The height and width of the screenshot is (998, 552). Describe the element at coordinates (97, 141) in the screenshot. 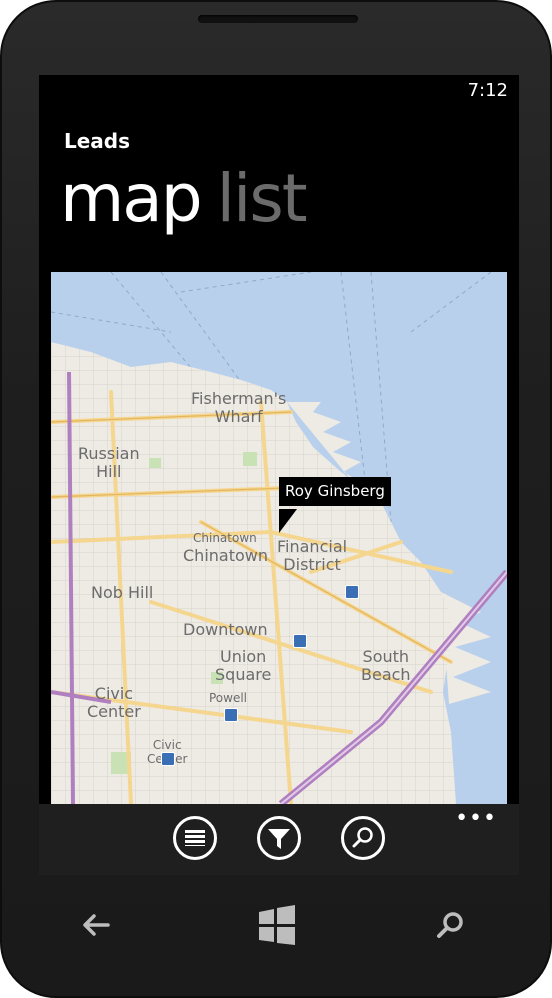

I see `app-title: Leads` at that location.